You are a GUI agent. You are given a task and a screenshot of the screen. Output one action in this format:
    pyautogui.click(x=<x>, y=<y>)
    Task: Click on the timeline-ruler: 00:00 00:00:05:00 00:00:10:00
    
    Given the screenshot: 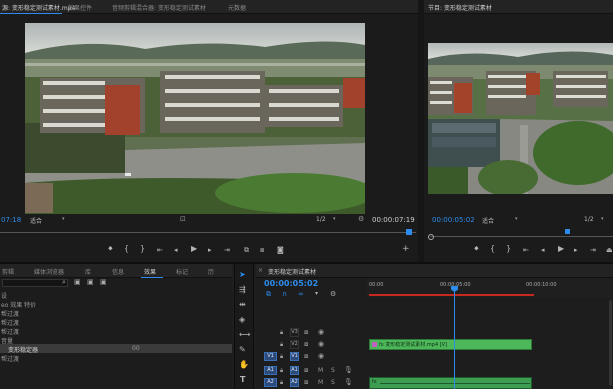 What is the action you would take?
    pyautogui.click(x=489, y=288)
    